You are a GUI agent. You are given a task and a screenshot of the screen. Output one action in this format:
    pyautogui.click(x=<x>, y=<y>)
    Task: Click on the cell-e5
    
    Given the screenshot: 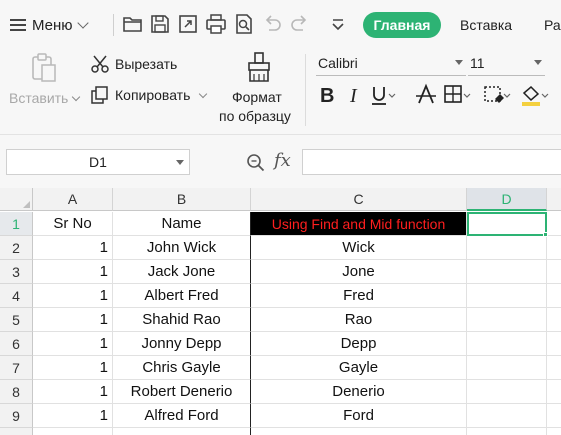 What is the action you would take?
    pyautogui.click(x=554, y=320)
    